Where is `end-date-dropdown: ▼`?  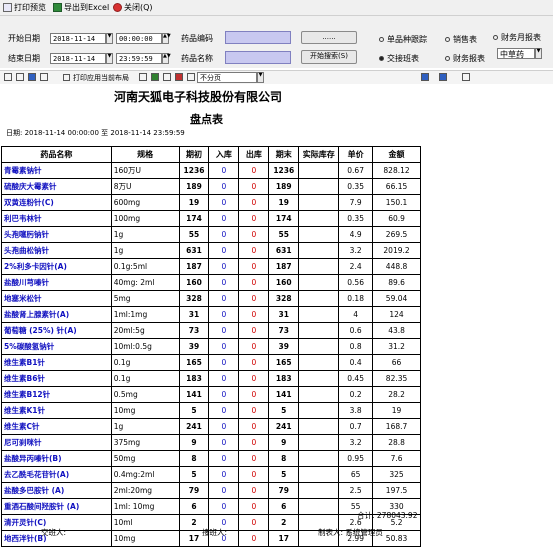
end-date-dropdown: ▼ is located at coordinates (109, 58).